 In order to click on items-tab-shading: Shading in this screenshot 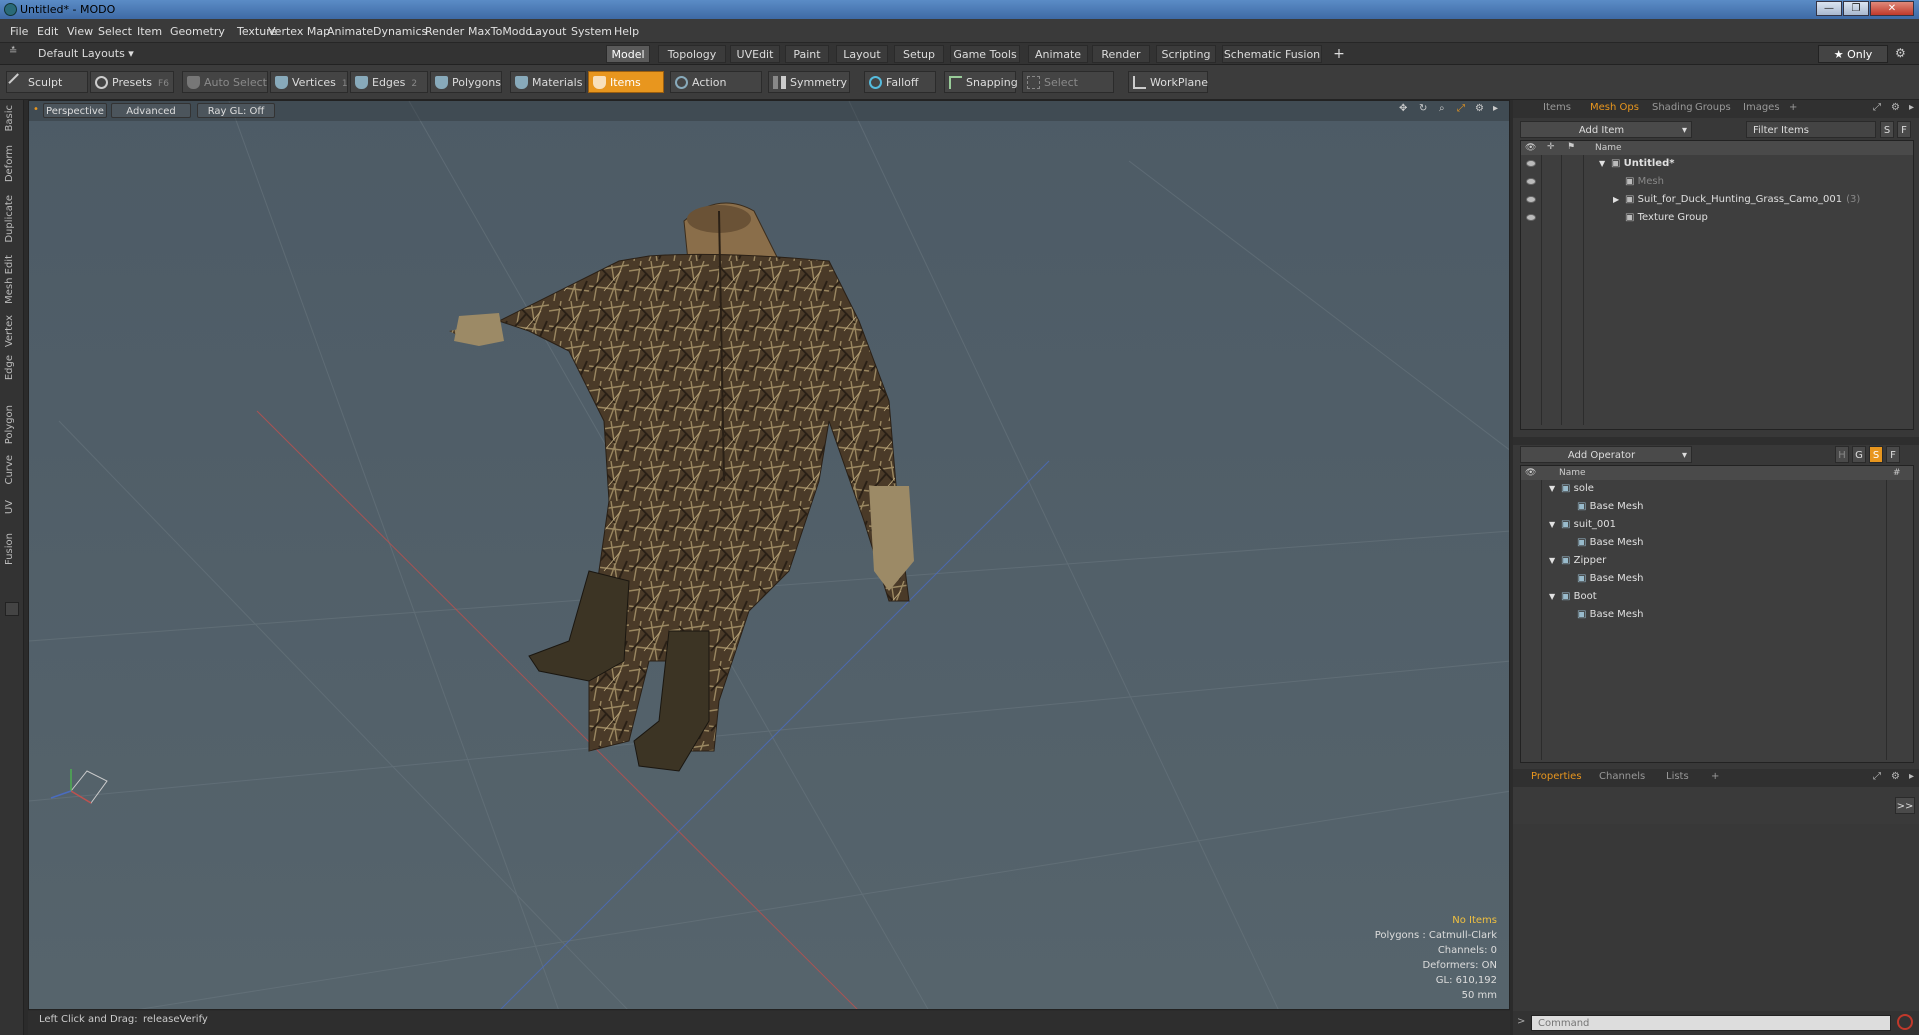, I will do `click(1672, 107)`.